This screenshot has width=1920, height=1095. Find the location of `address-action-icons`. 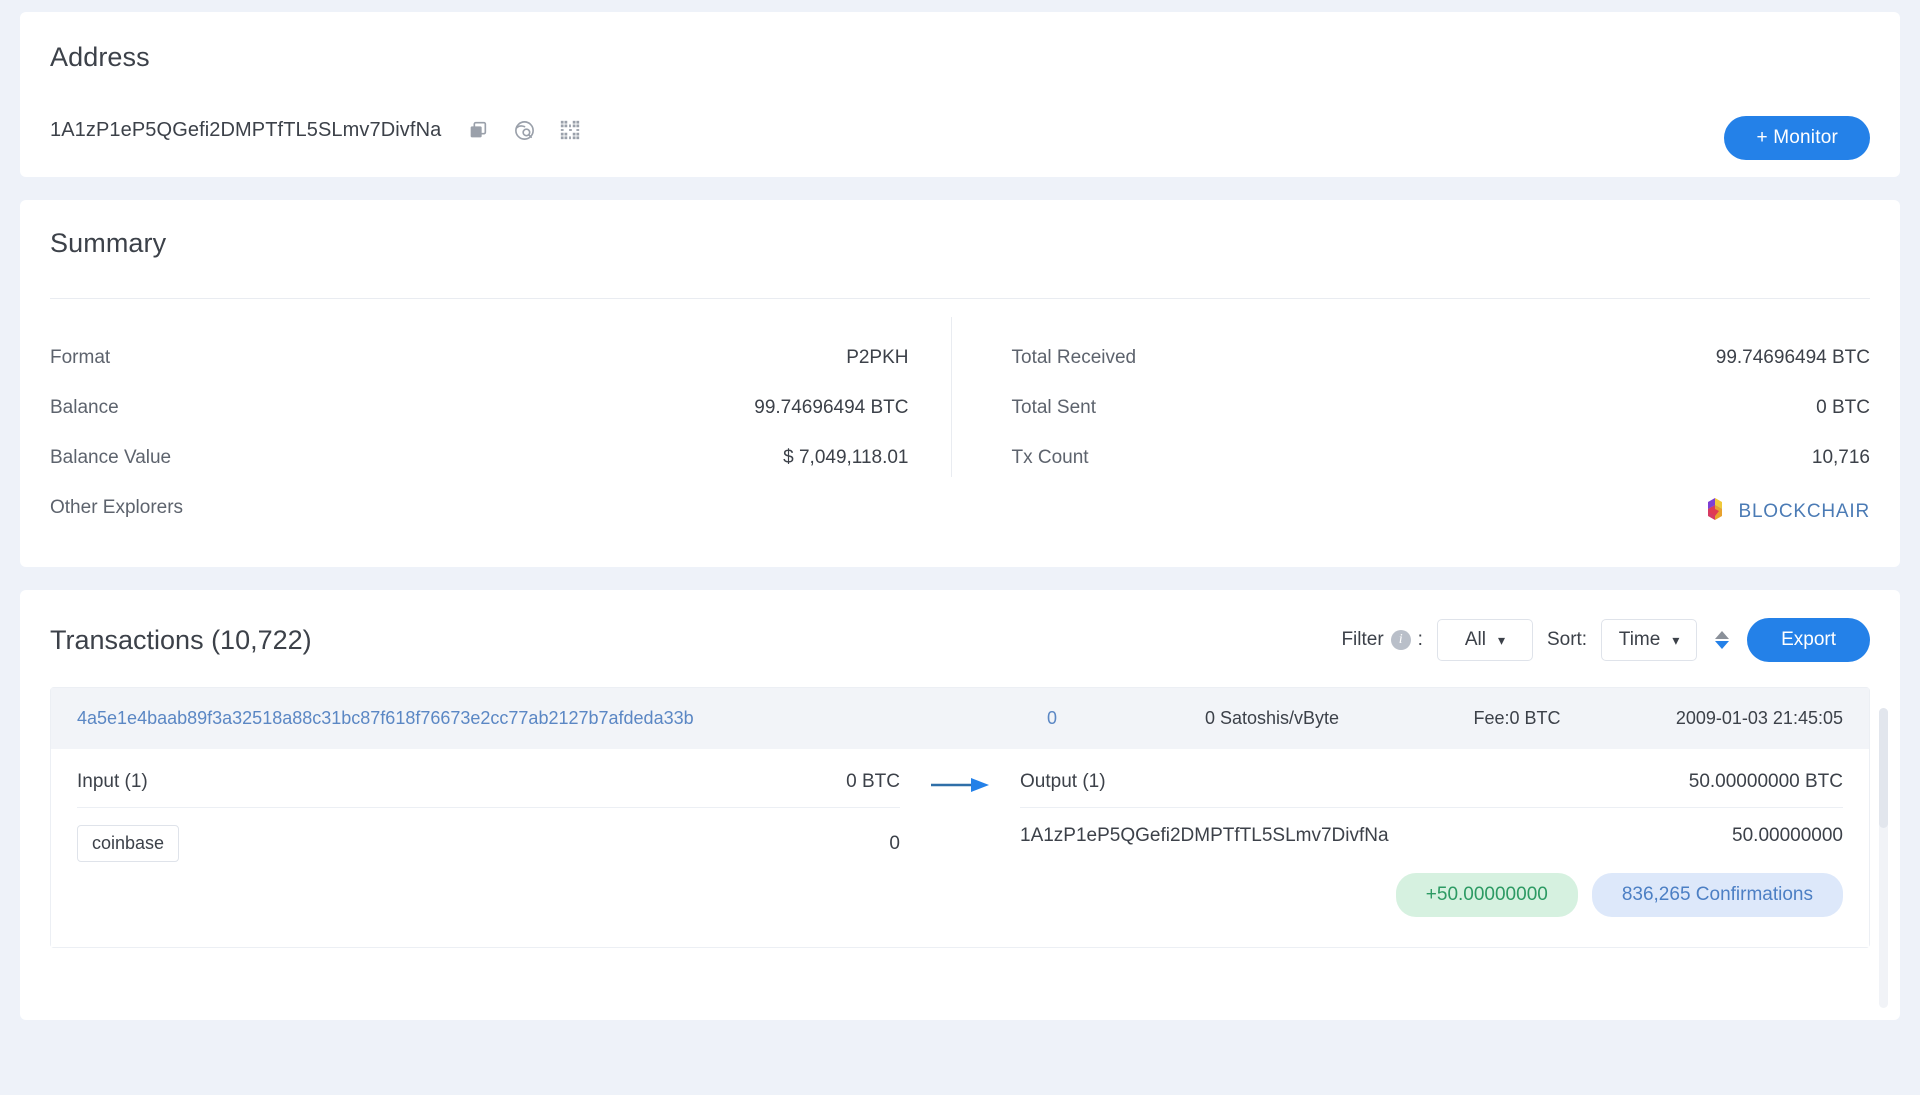

address-action-icons is located at coordinates (524, 130).